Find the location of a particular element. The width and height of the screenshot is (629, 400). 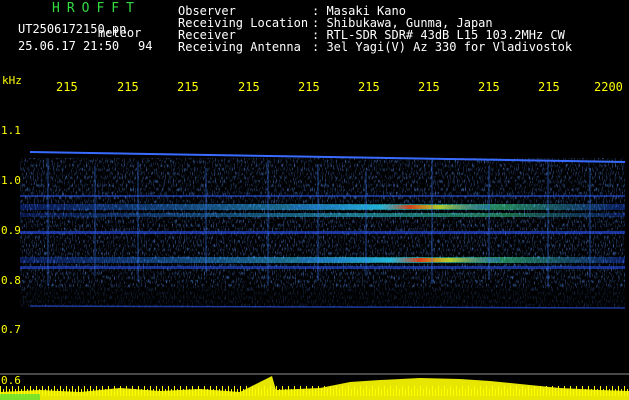

freq-tick-6: 0.6 is located at coordinates (11, 380).